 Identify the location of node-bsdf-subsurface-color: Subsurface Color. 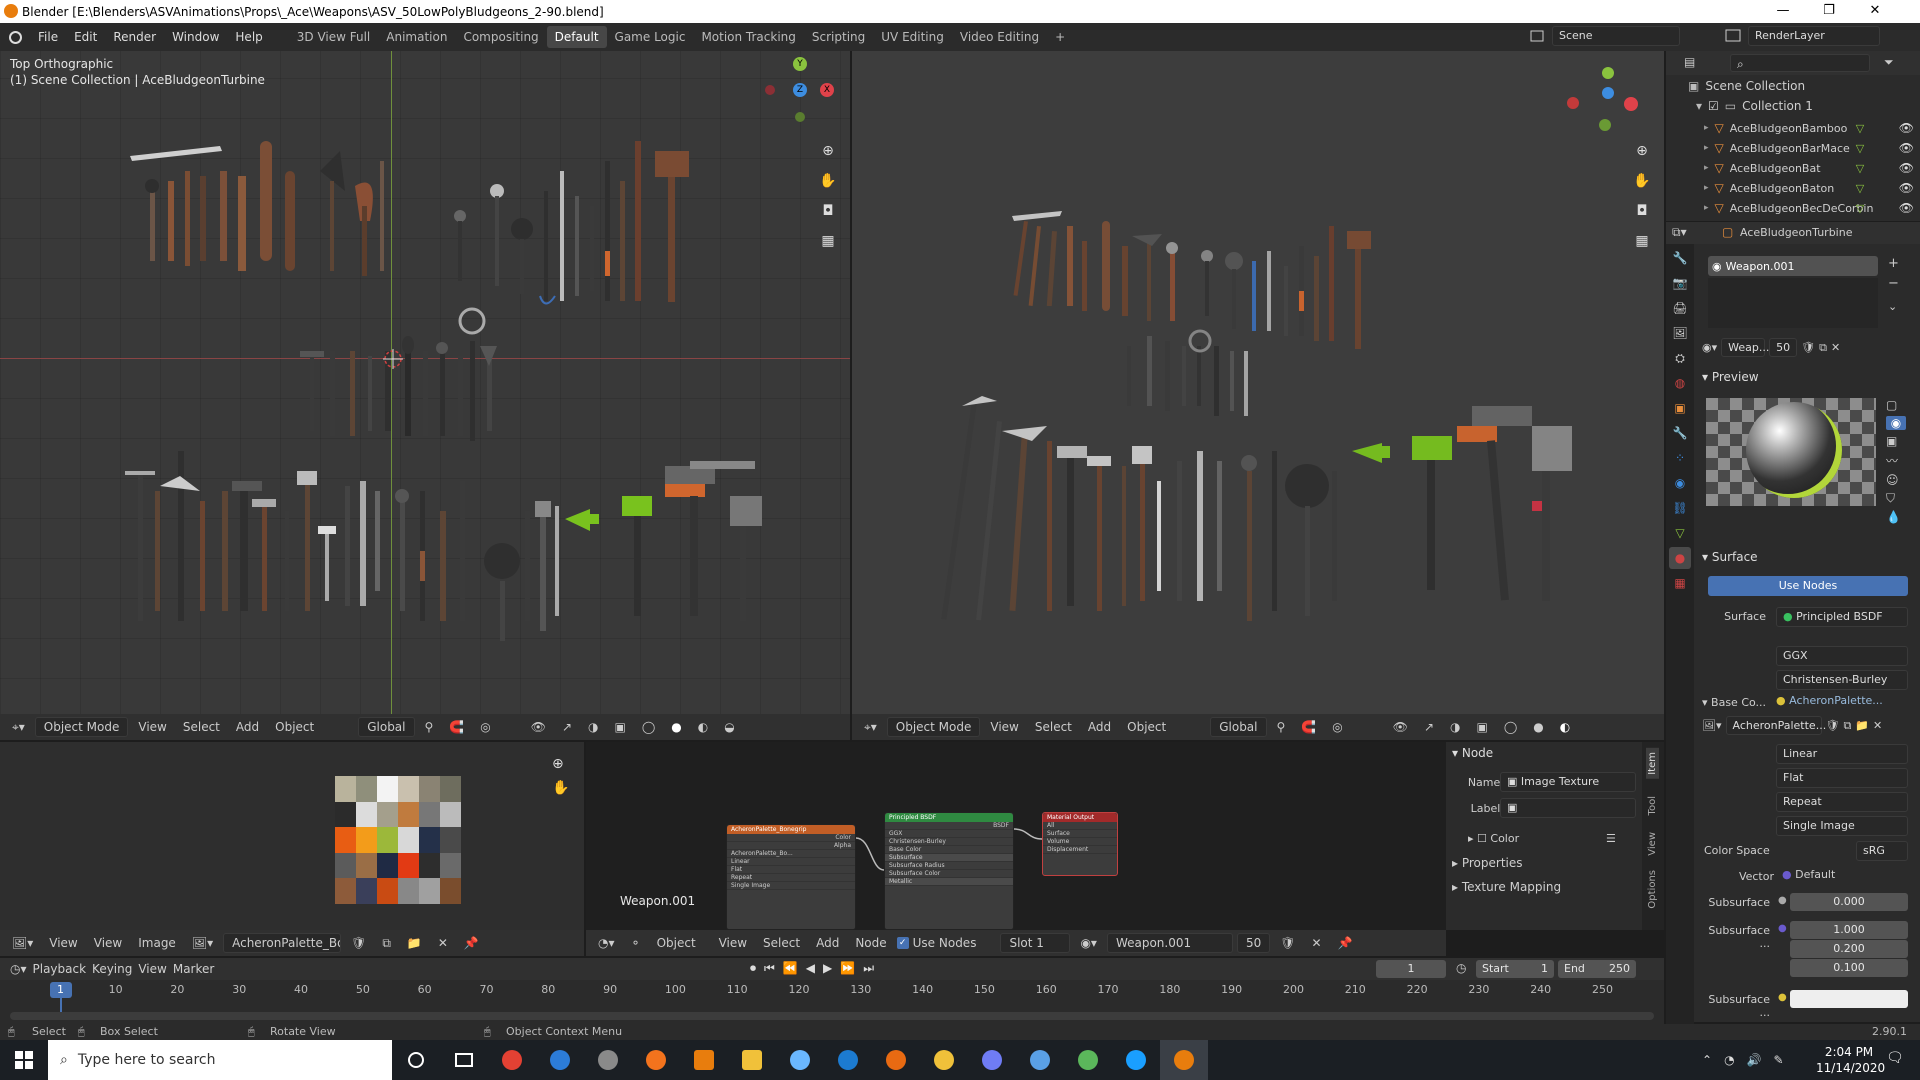
(949, 874).